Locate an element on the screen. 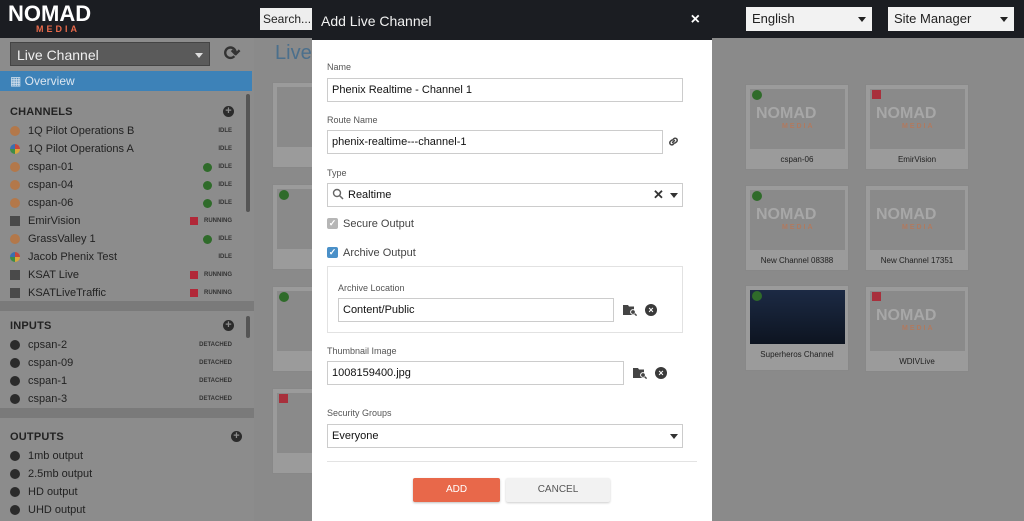  sidebar-item-channel: cspan-01 IDLE is located at coordinates (126, 167).